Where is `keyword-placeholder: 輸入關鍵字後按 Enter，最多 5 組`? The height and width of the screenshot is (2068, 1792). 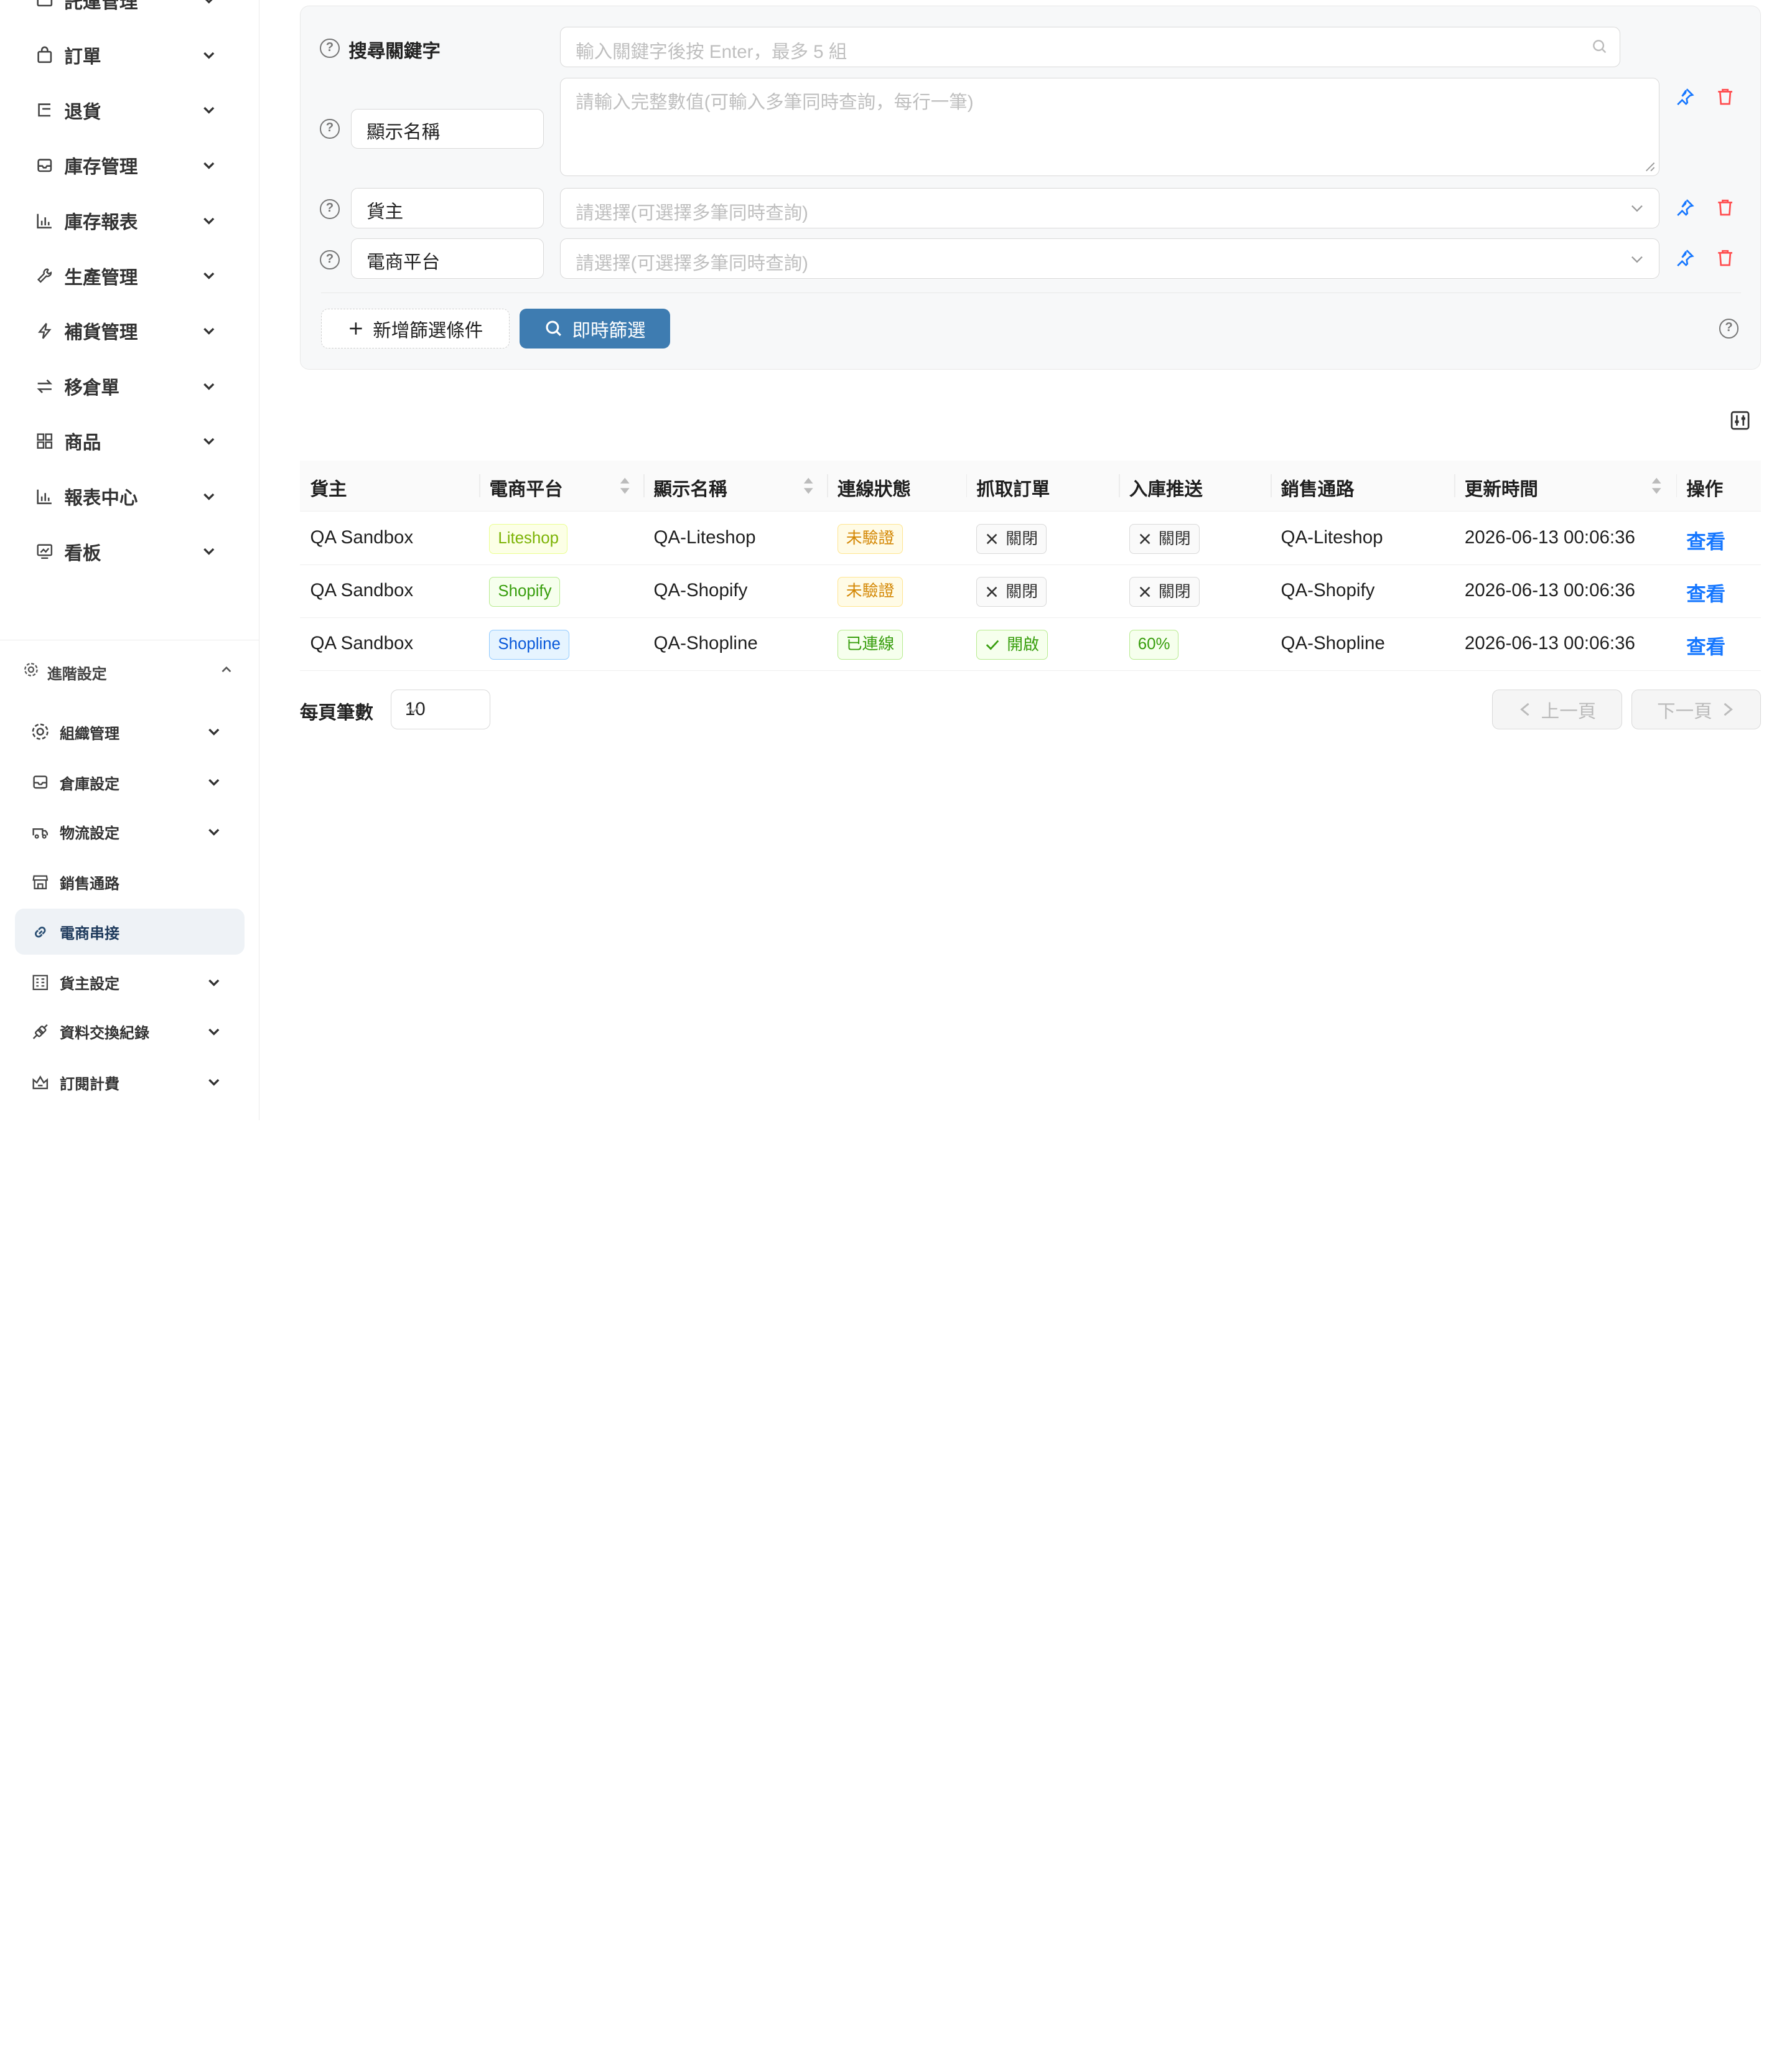
keyword-placeholder: 輸入關鍵字後按 Enter，最多 5 組 is located at coordinates (711, 52).